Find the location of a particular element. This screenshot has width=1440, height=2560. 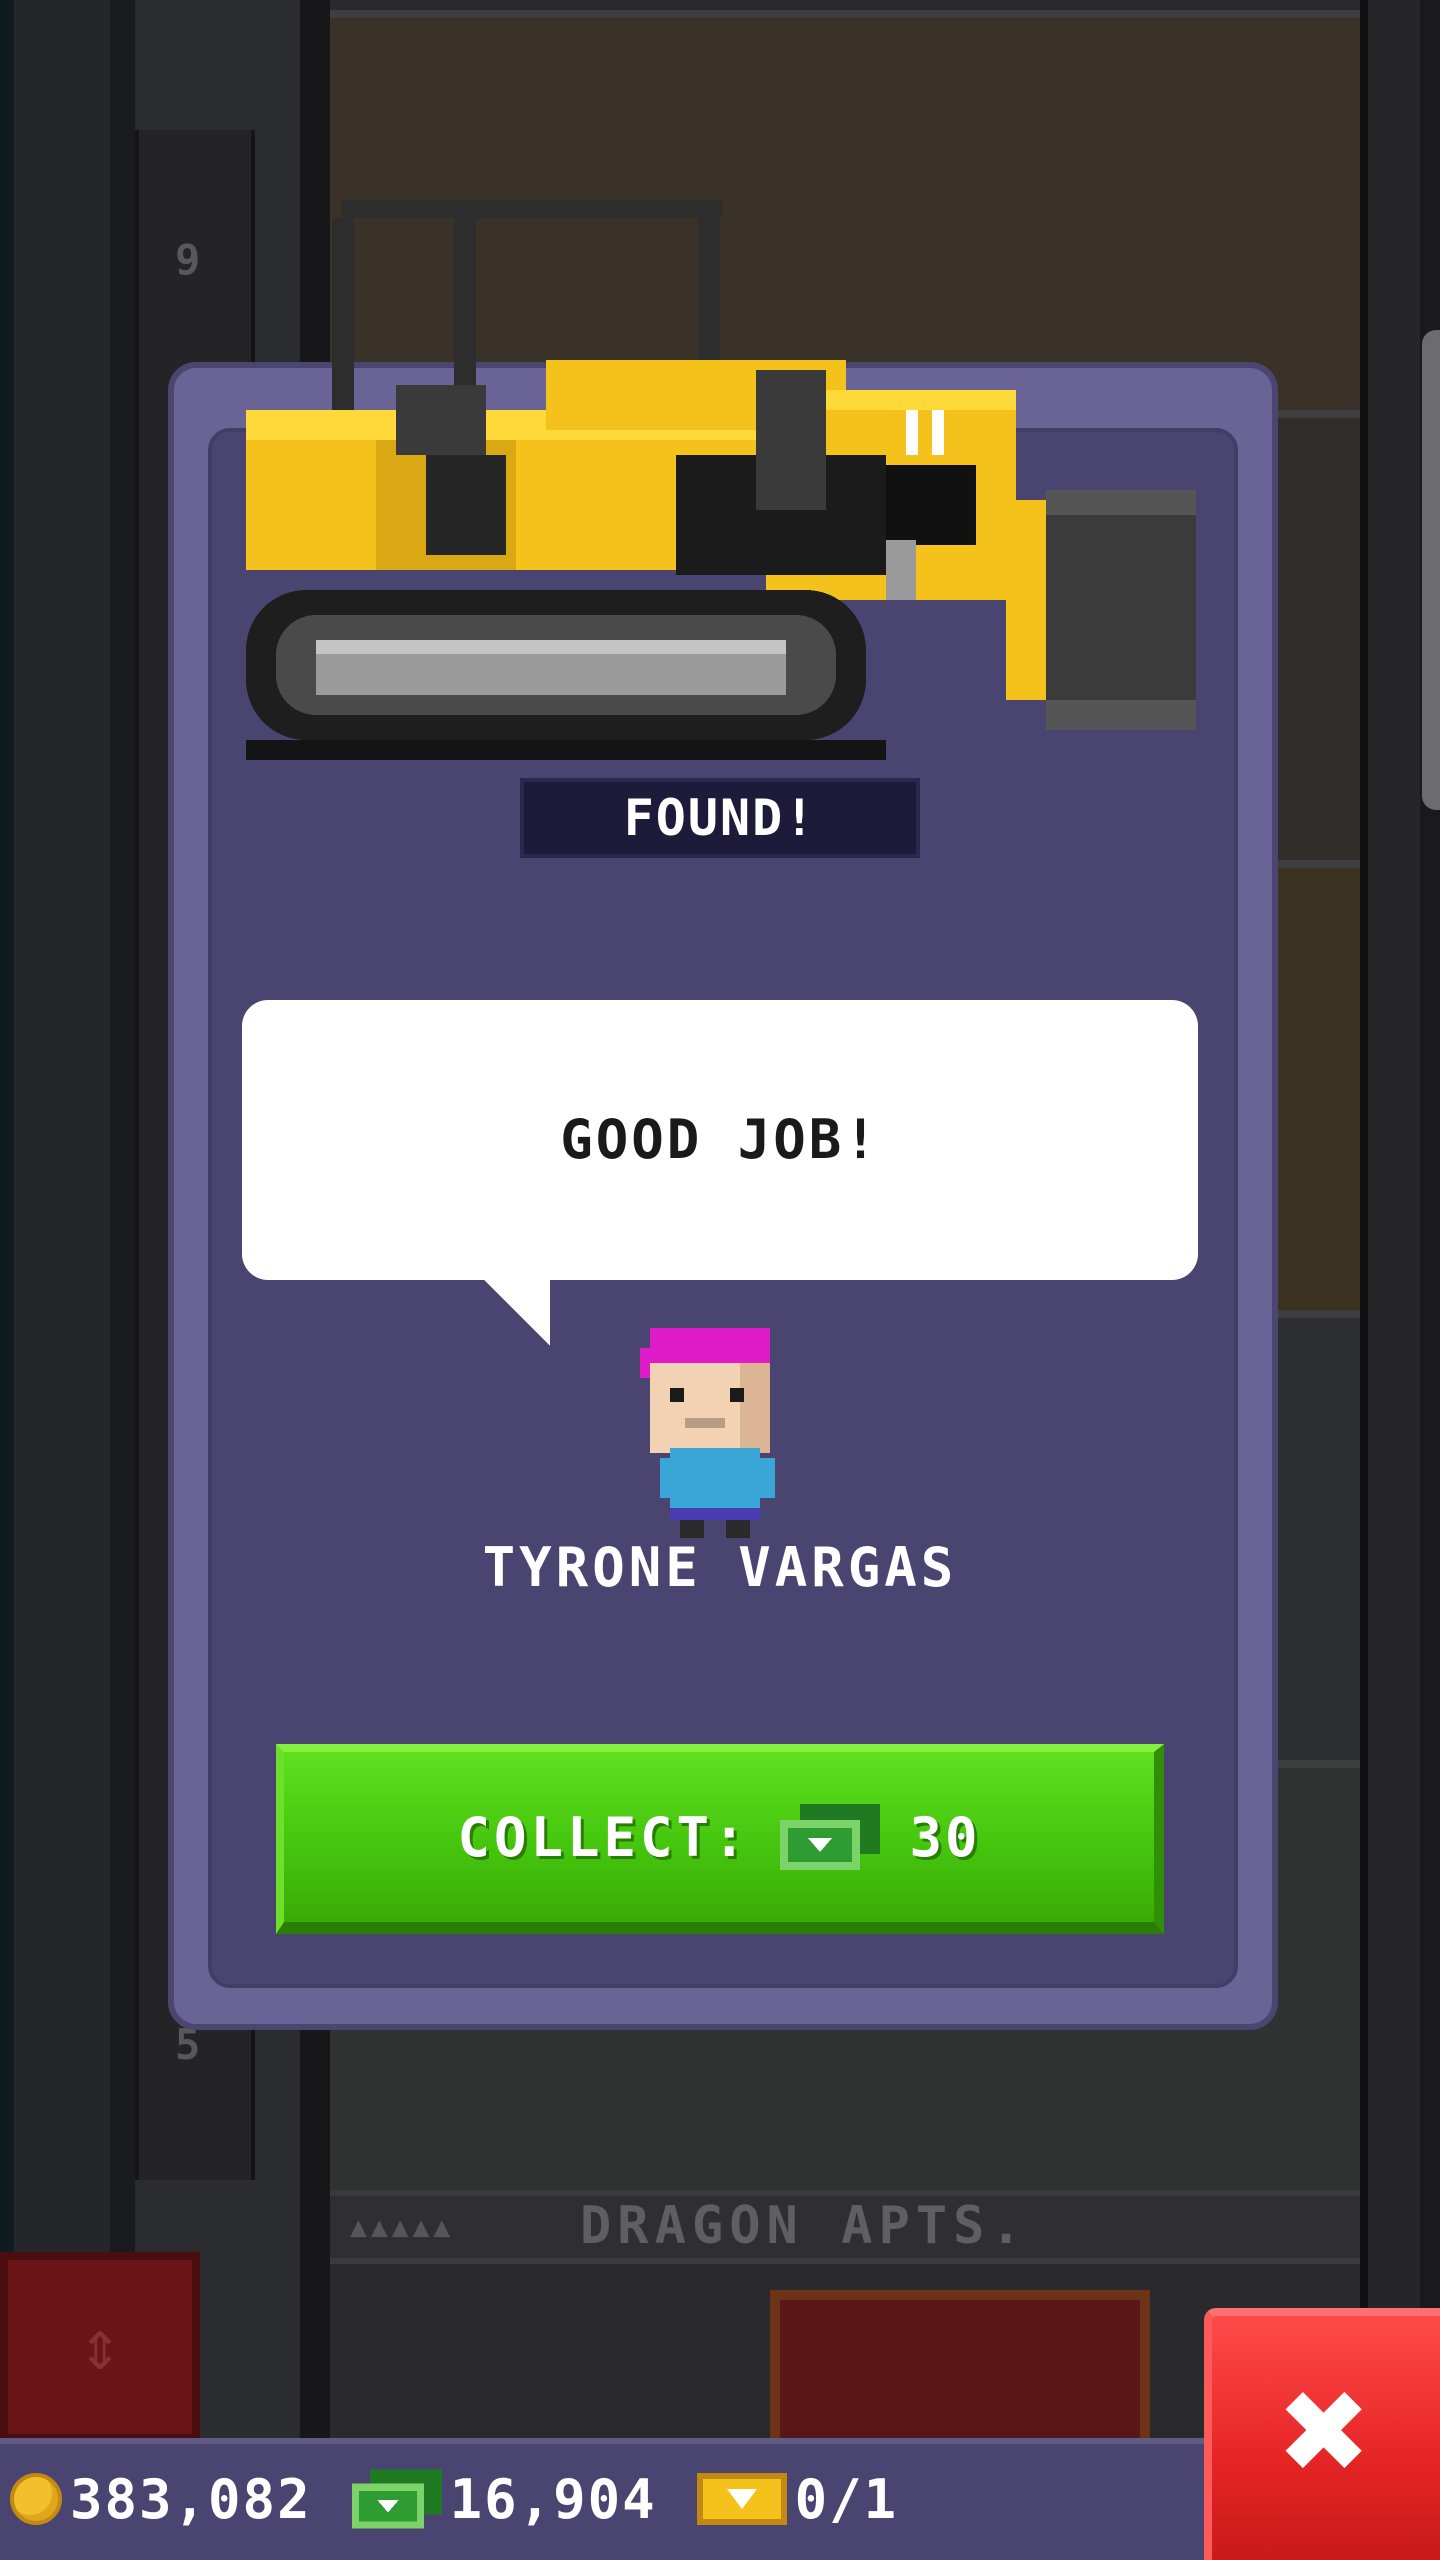

close-icon: ✖ is located at coordinates (1326, 2431).